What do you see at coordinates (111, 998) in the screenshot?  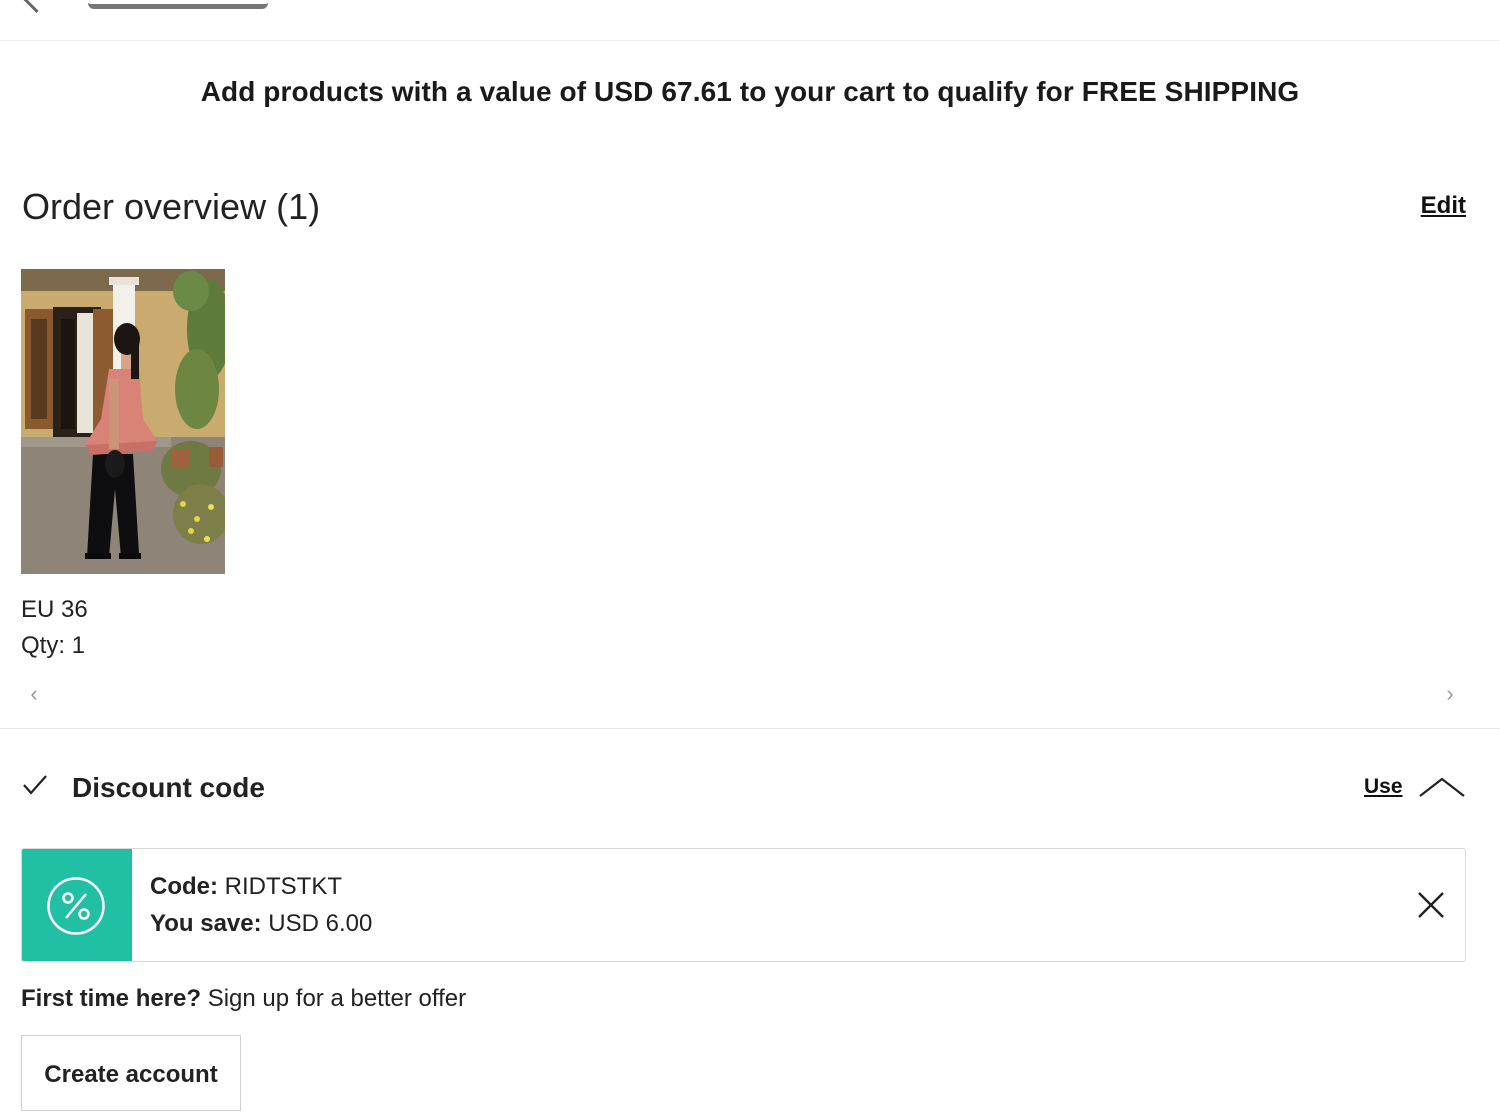 I see `signup-prompt-bold: First time here?` at bounding box center [111, 998].